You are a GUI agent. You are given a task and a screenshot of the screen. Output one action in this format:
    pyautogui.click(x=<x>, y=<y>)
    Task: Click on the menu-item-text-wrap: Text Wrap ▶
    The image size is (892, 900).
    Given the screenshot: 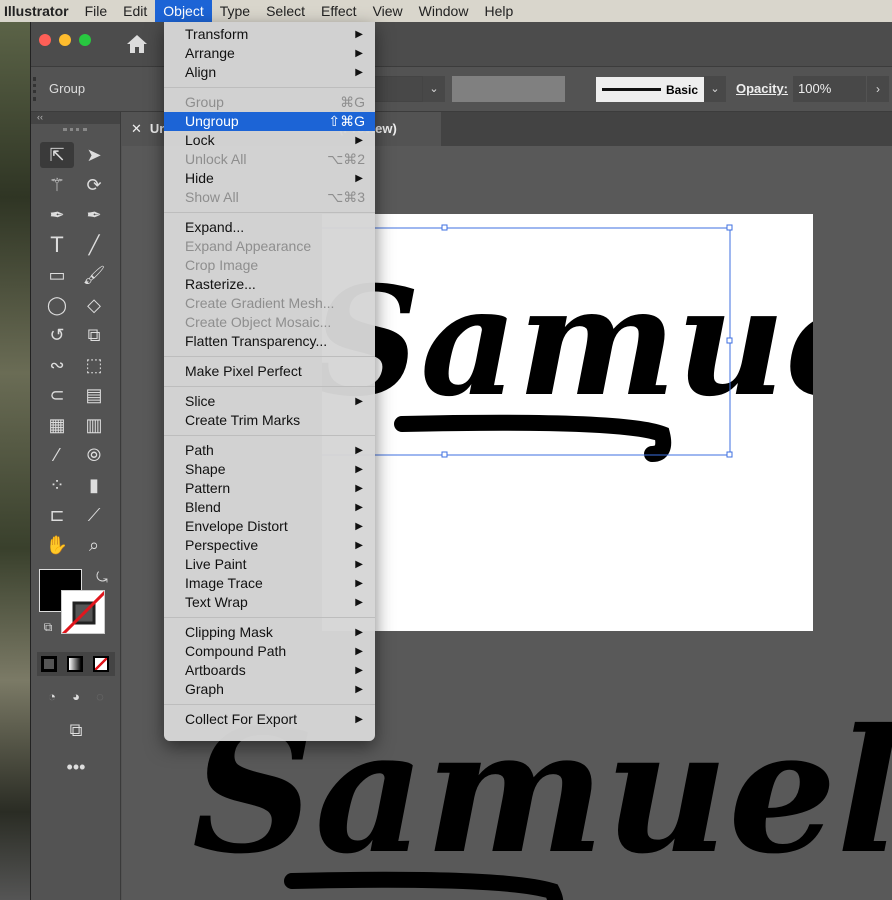 What is the action you would take?
    pyautogui.click(x=269, y=602)
    